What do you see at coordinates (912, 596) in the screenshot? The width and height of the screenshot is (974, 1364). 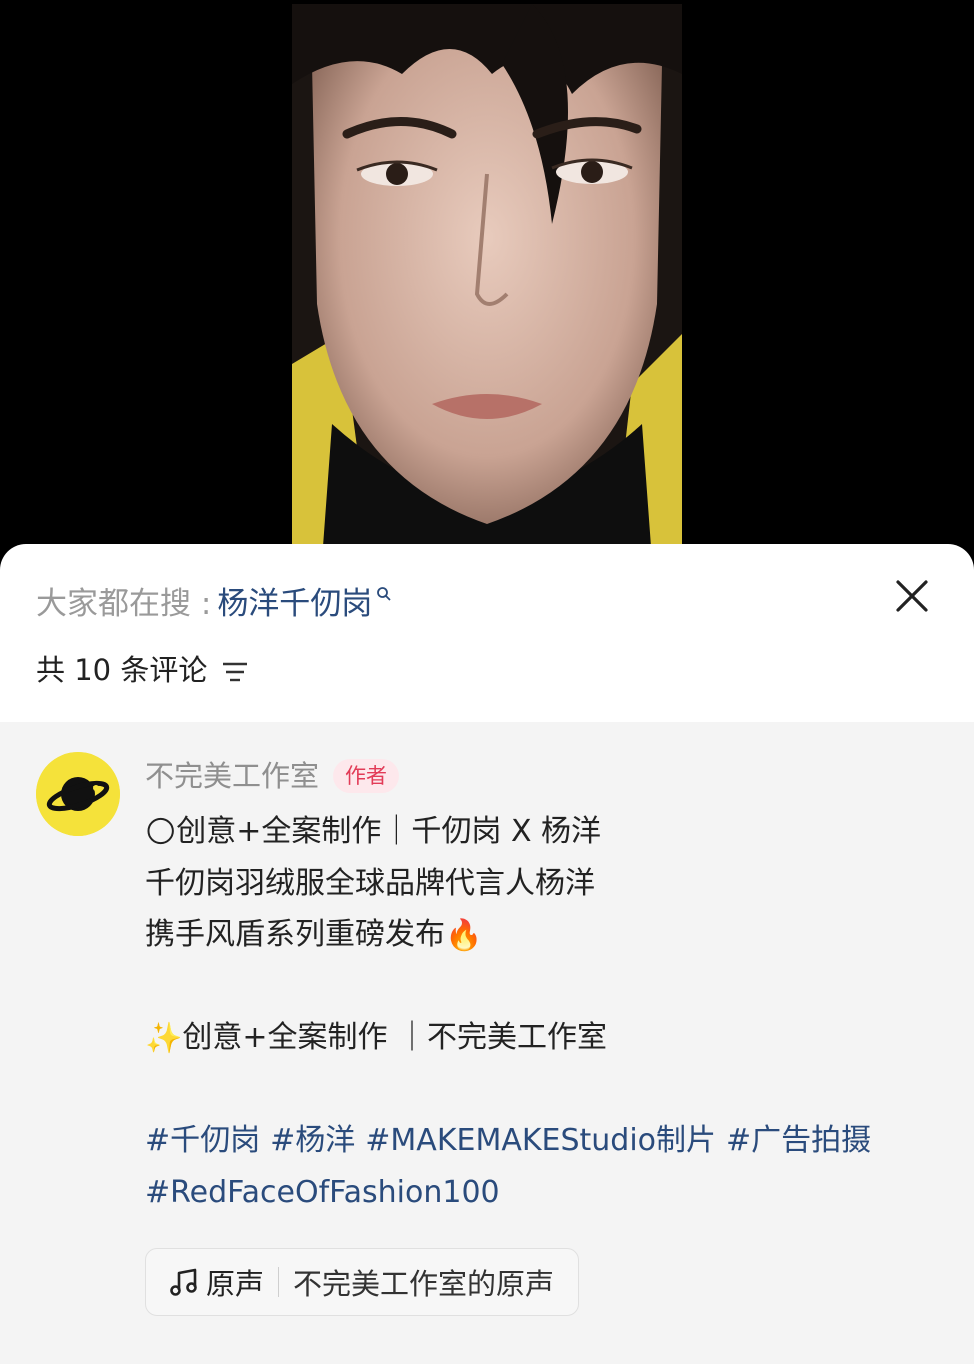 I see `close-icon` at bounding box center [912, 596].